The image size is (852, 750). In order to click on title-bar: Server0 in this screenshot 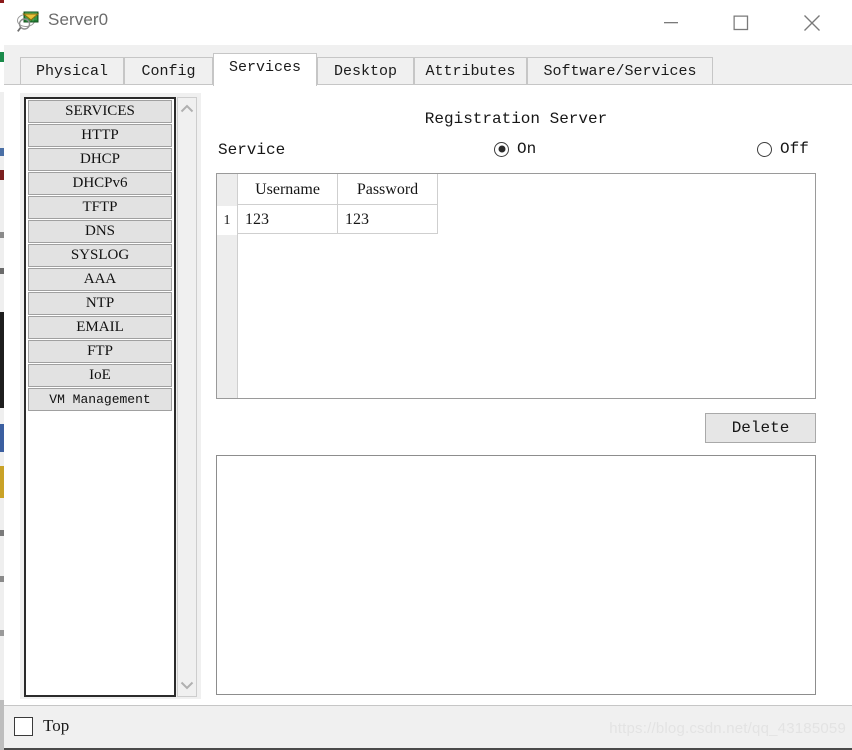, I will do `click(428, 22)`.